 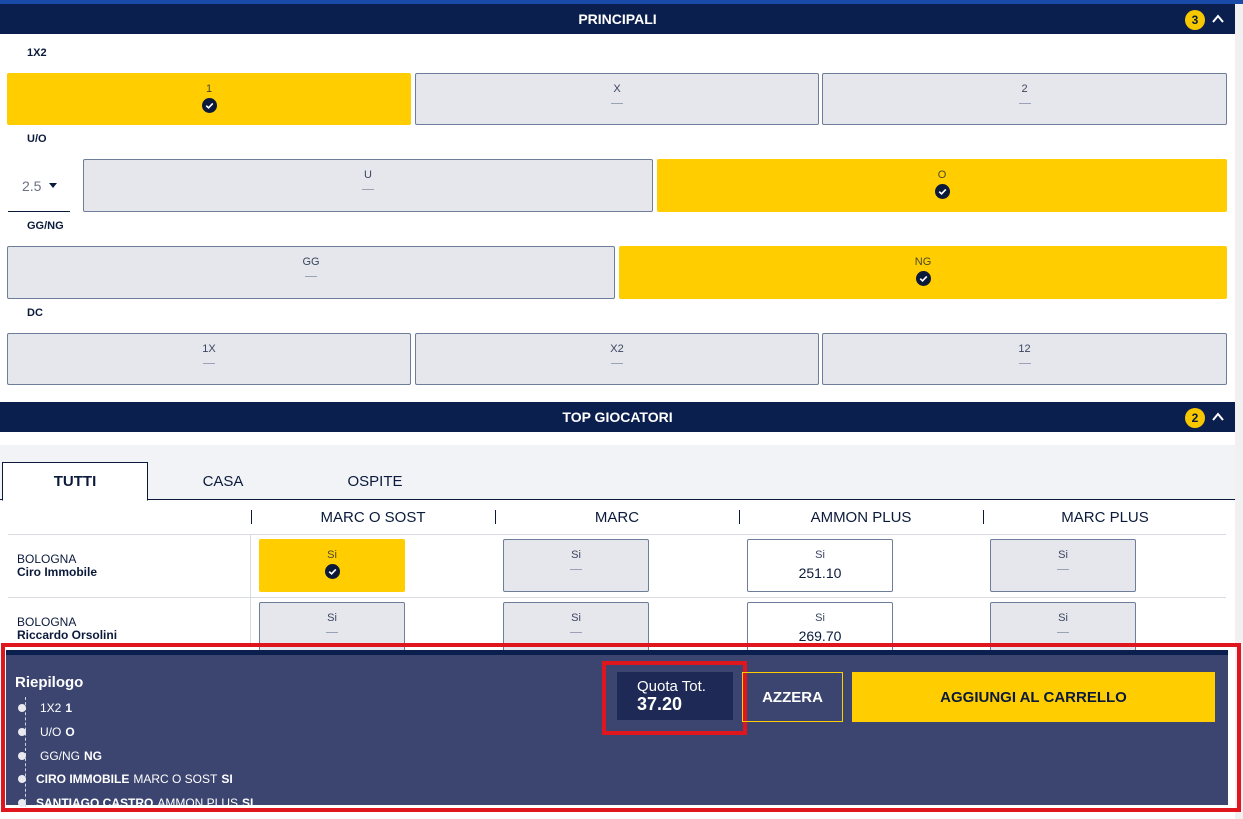 I want to click on caret-down-icon, so click(x=53, y=185).